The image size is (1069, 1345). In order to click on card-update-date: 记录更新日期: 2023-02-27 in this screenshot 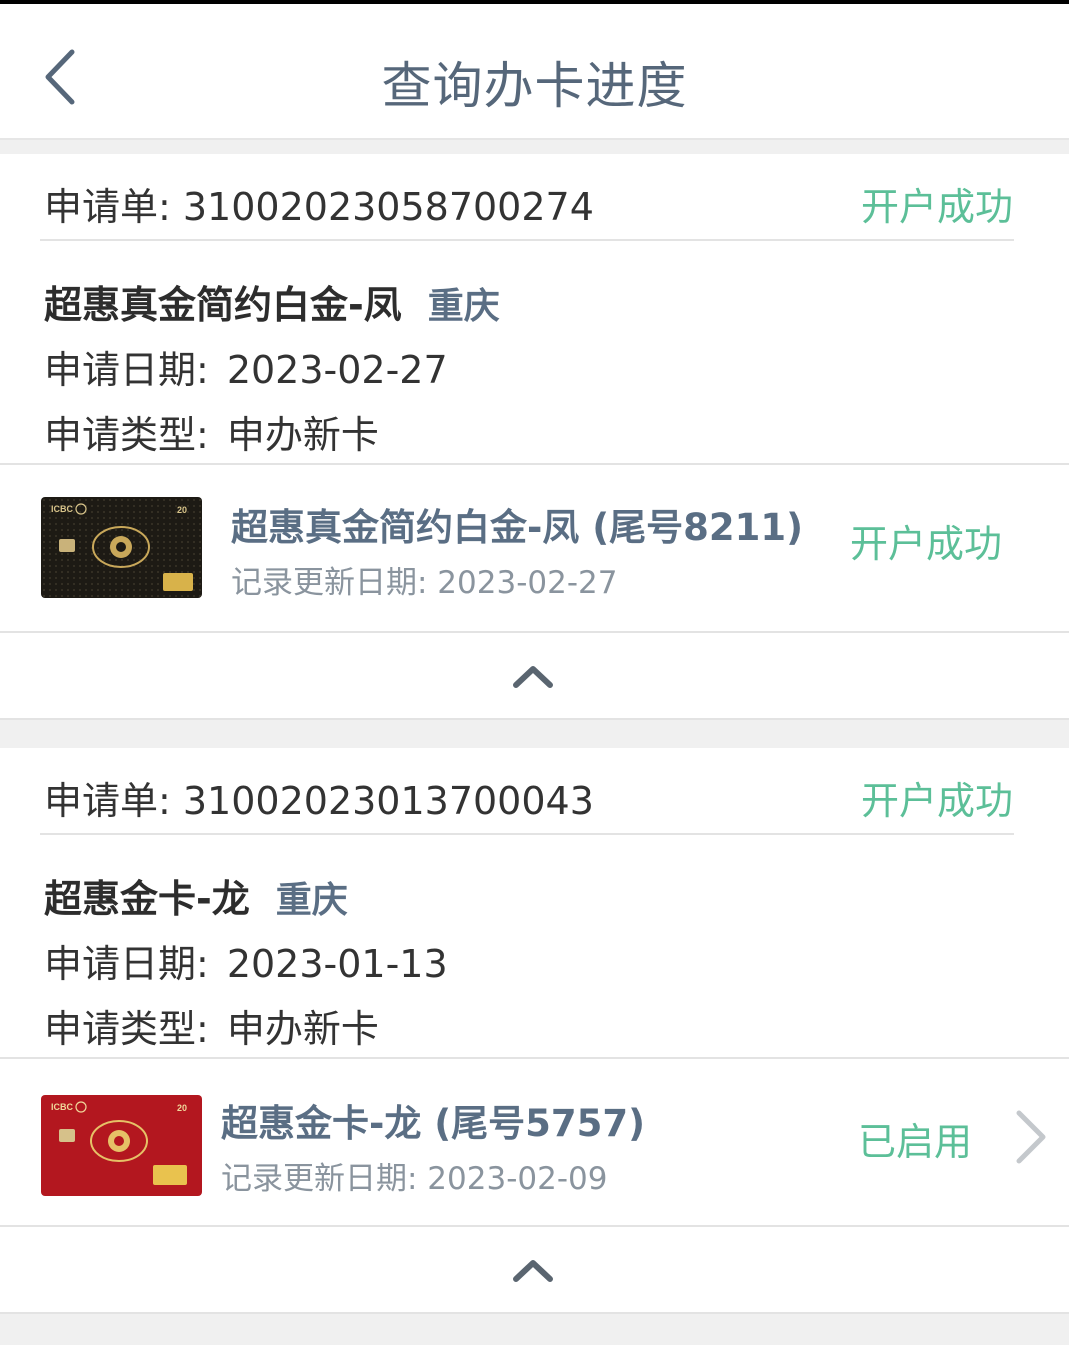, I will do `click(424, 583)`.